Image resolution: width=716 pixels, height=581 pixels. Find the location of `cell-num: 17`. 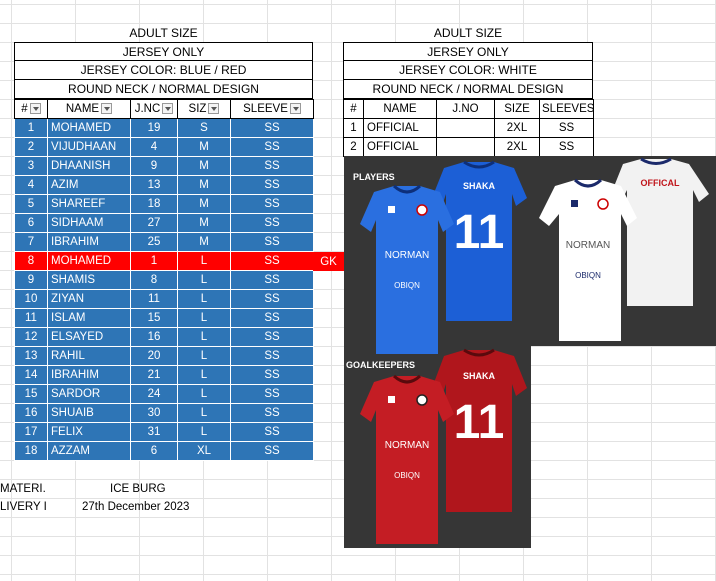

cell-num: 17 is located at coordinates (31, 432).